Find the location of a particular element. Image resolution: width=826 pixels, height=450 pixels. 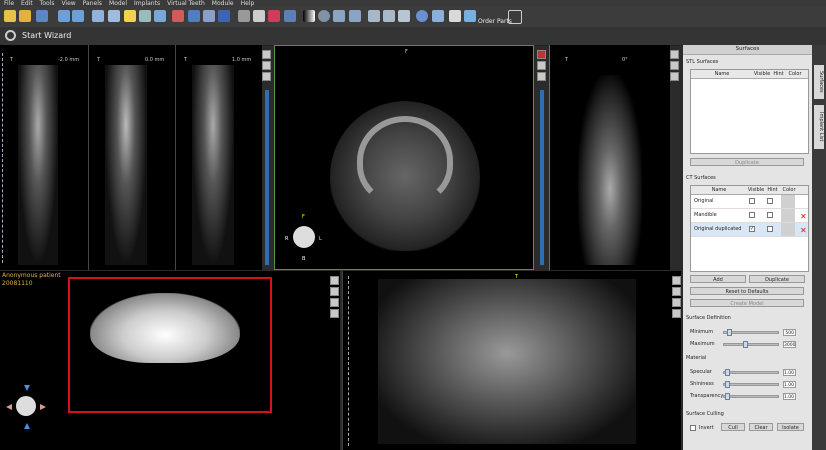

transparency-slider-thumb is located at coordinates (727, 396).